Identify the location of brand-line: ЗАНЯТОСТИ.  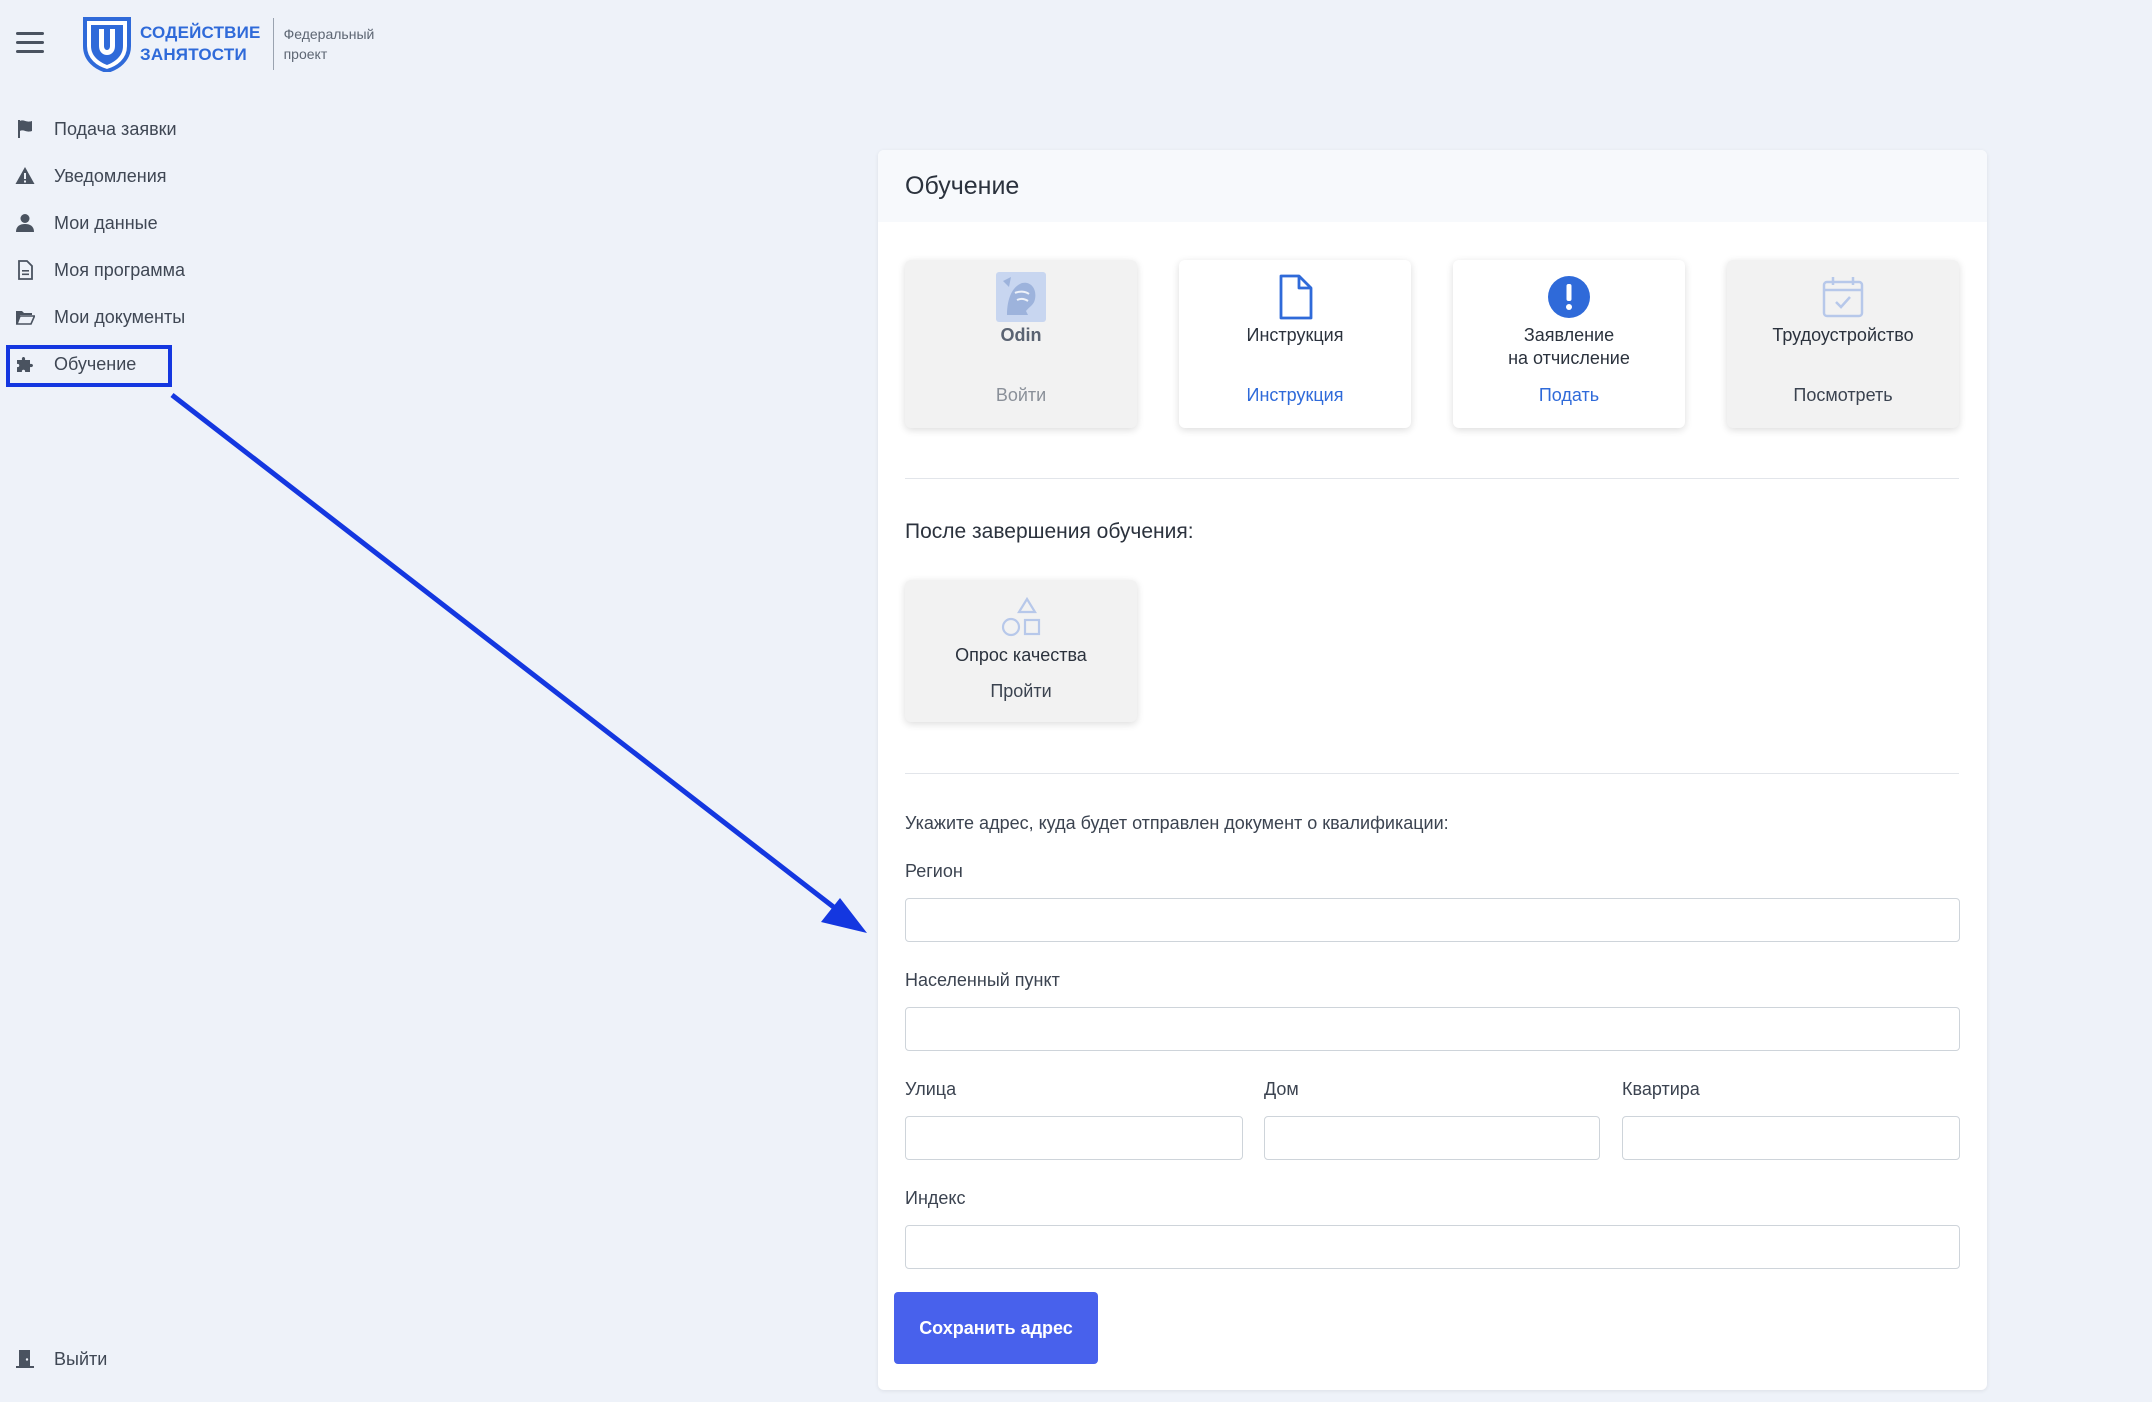
(193, 54).